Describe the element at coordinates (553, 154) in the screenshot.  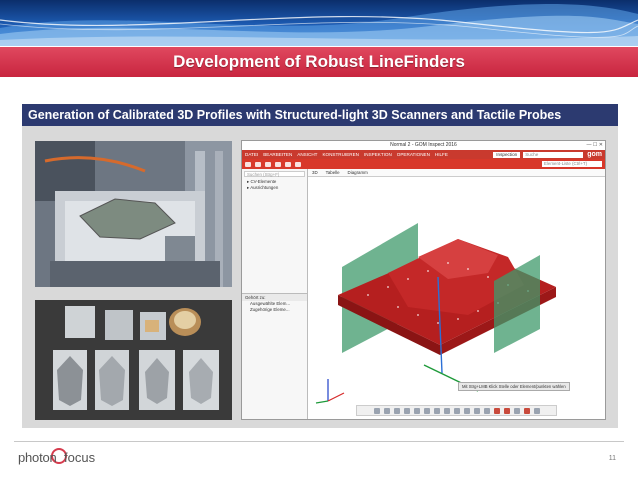
I see `menu-search-input: Suche` at that location.